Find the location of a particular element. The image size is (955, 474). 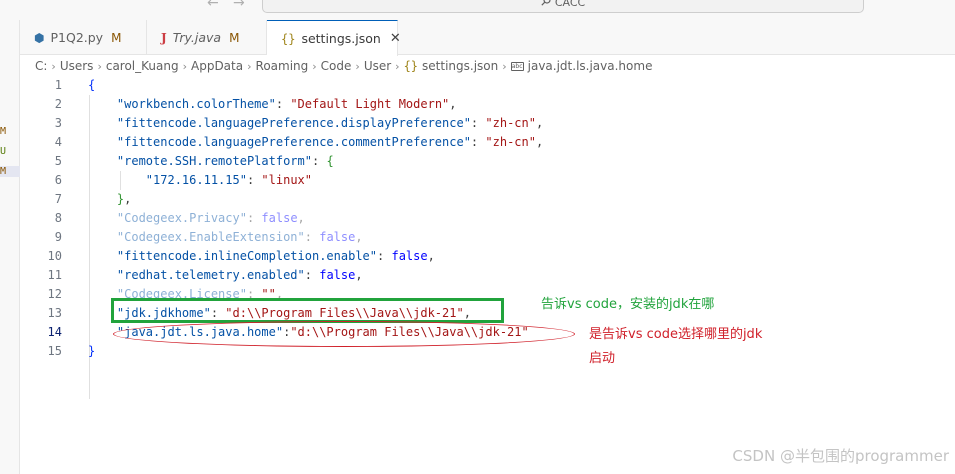

breadcrumb-segment: Roaming is located at coordinates (282, 66).